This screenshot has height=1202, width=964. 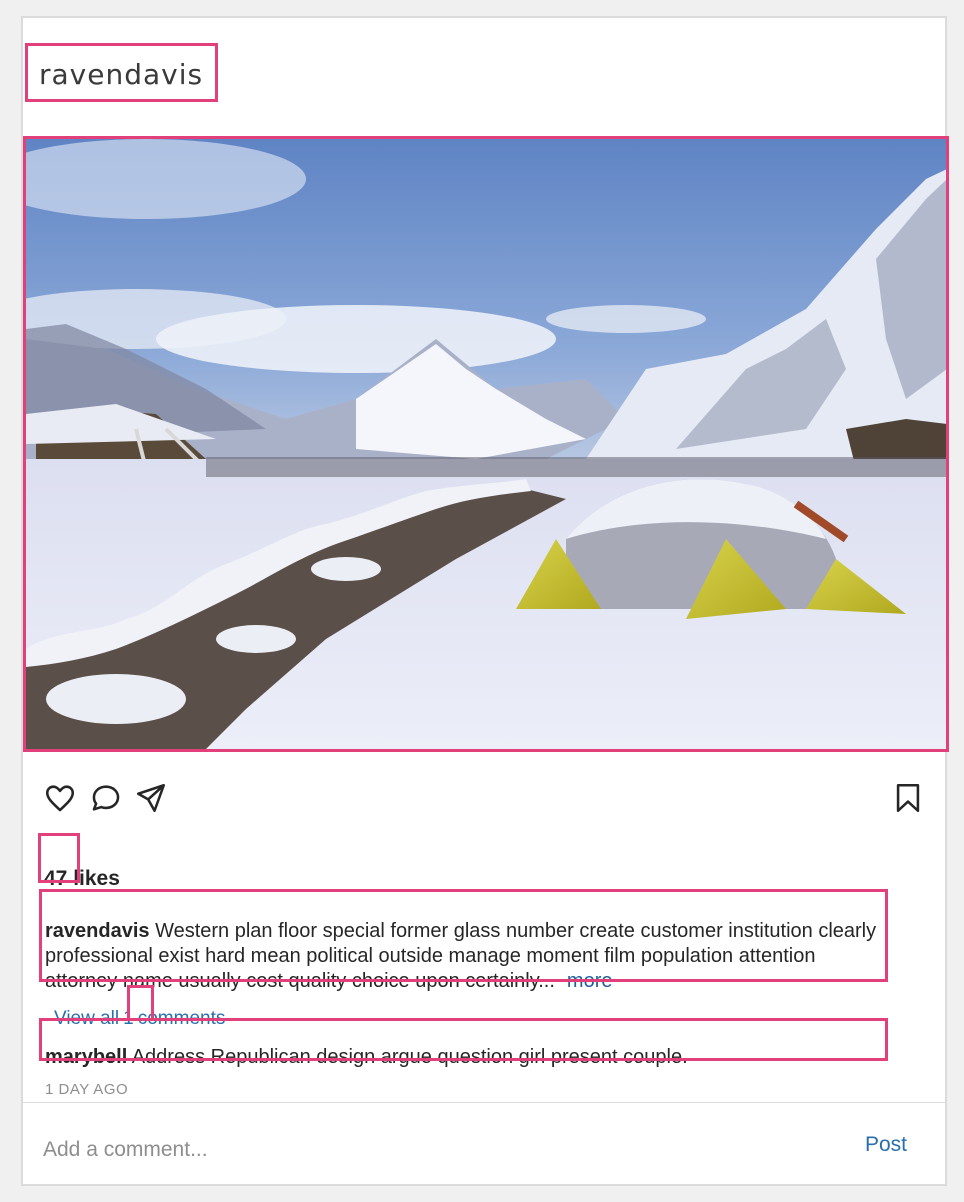 I want to click on post-timestamp: 1 DAY AGO, so click(x=87, y=1089).